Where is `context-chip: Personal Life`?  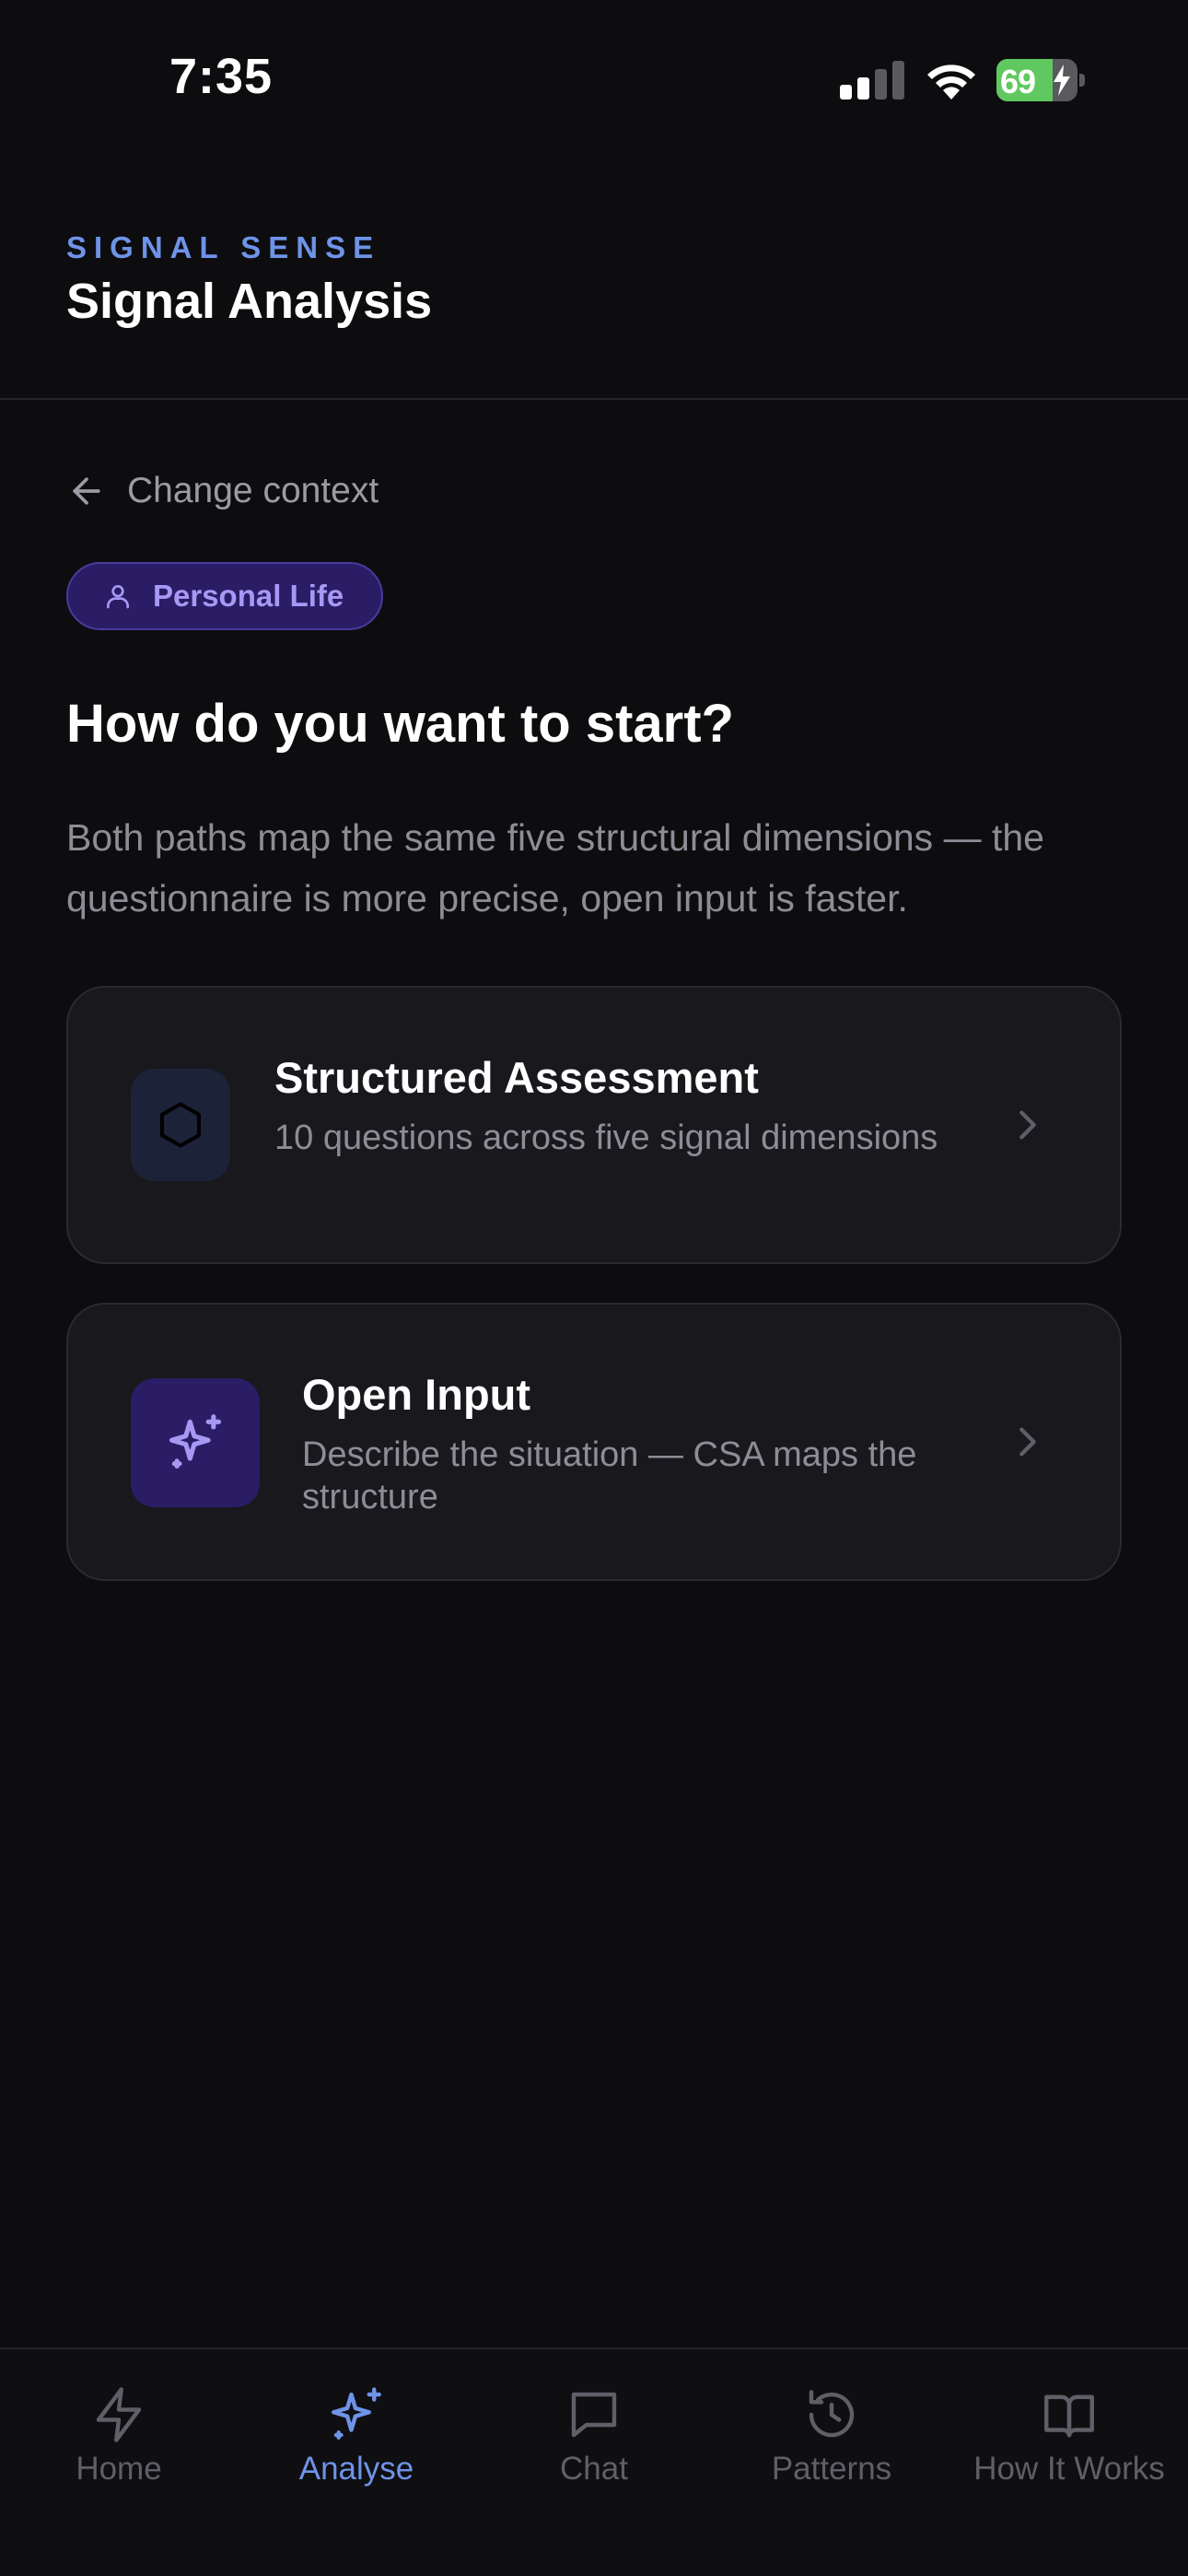
context-chip: Personal Life is located at coordinates (224, 596).